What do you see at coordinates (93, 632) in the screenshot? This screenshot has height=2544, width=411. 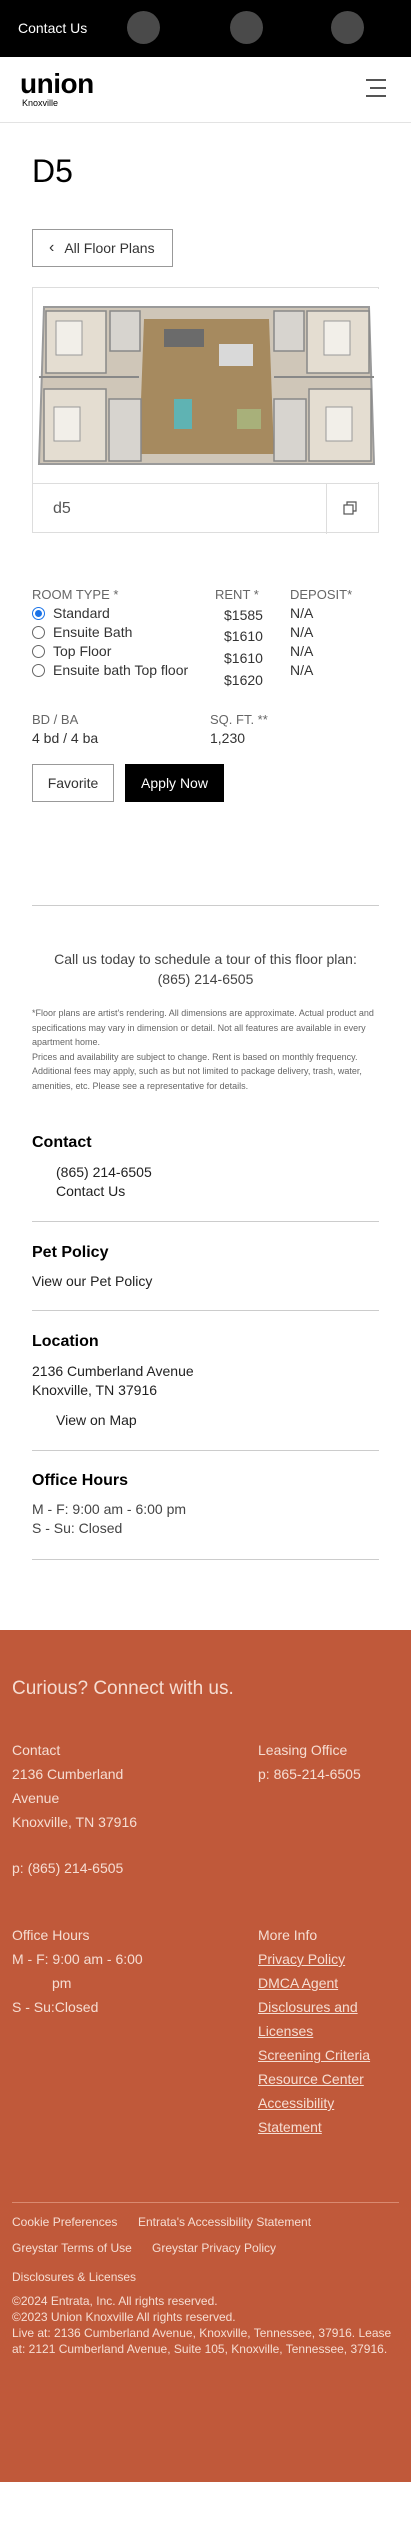 I see `room-type-label: Ensuite Bath` at bounding box center [93, 632].